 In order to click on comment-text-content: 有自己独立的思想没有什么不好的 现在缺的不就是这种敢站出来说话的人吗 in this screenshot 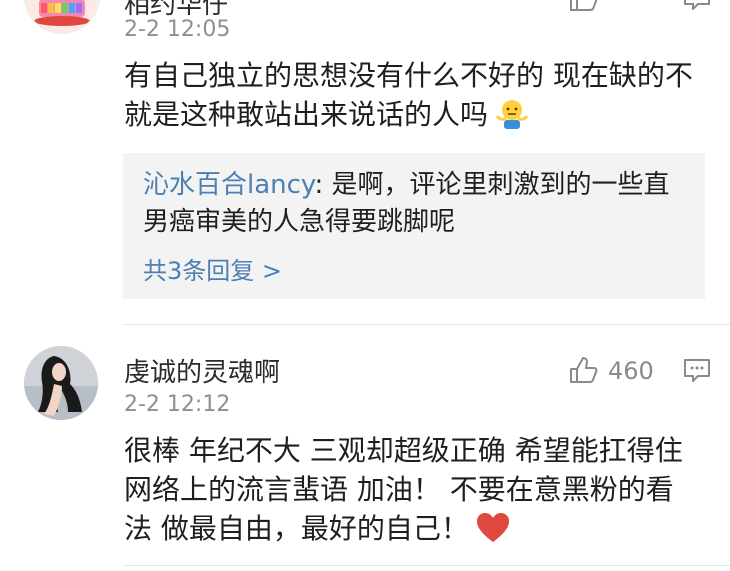, I will do `click(408, 95)`.